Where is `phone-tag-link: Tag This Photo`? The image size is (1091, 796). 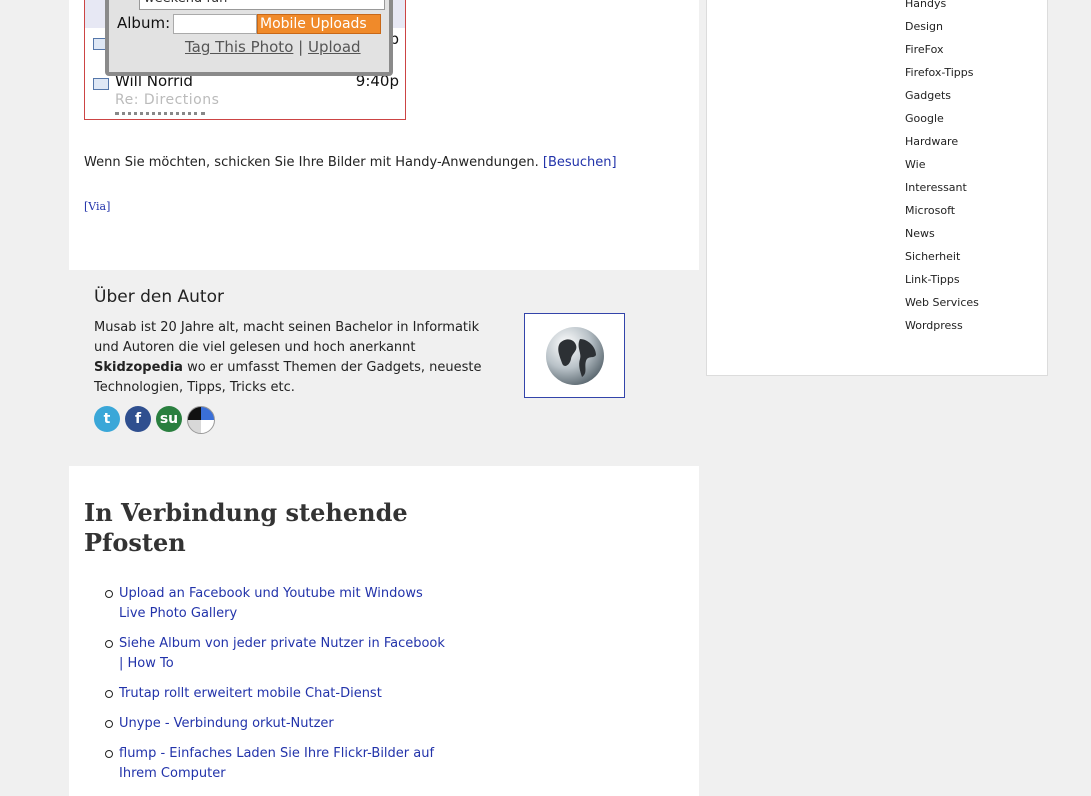
phone-tag-link: Tag This Photo is located at coordinates (239, 47).